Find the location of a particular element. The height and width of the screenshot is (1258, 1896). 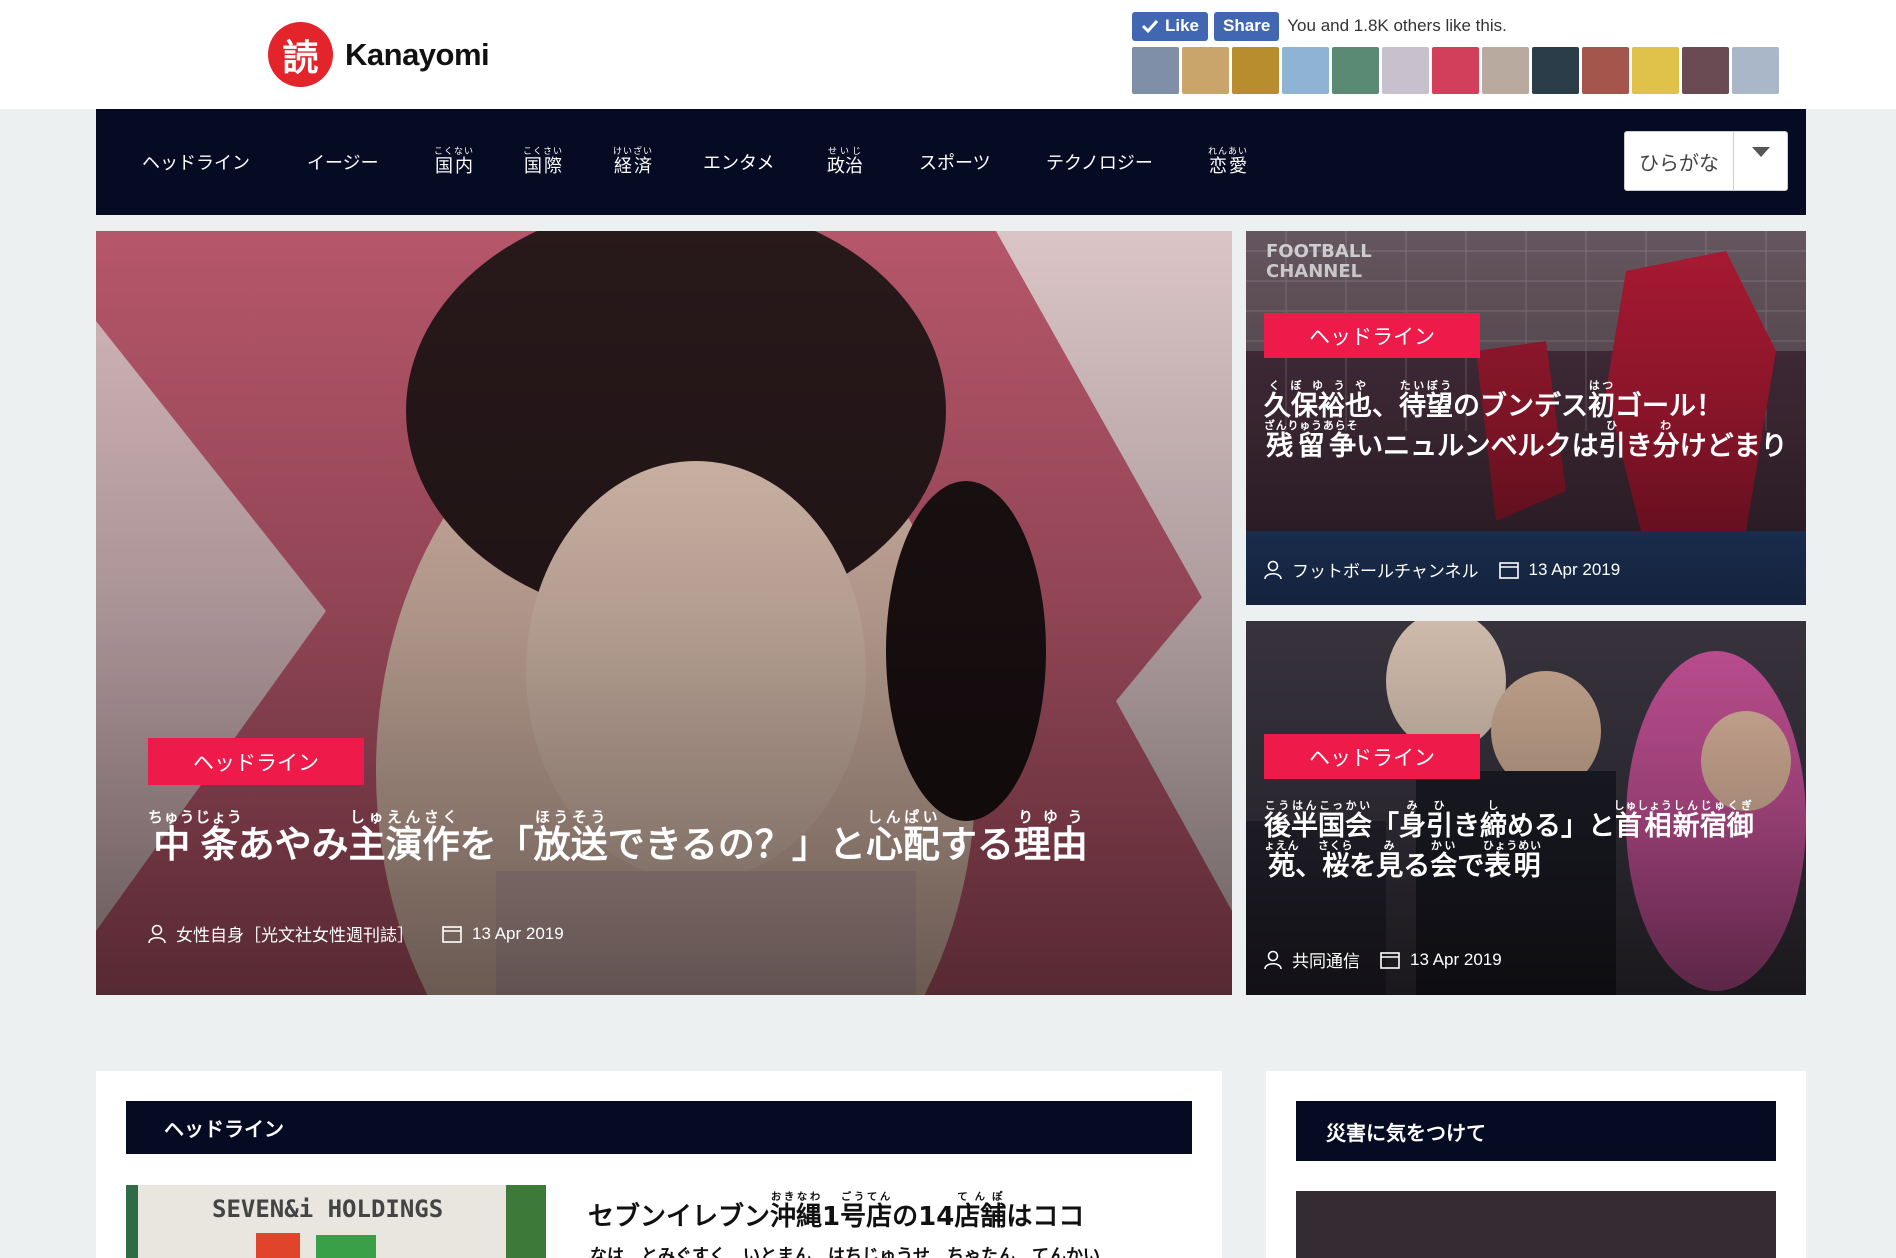

check-icon is located at coordinates (1150, 26).